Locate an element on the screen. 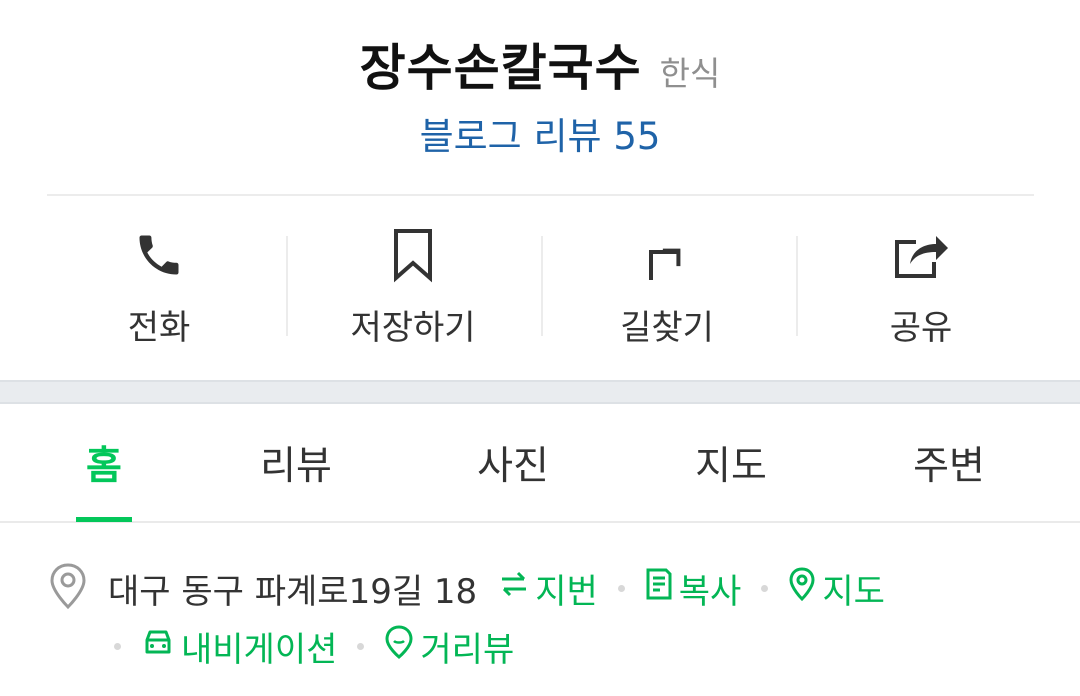 The image size is (1080, 696). tab-map: 지도 is located at coordinates (731, 462).